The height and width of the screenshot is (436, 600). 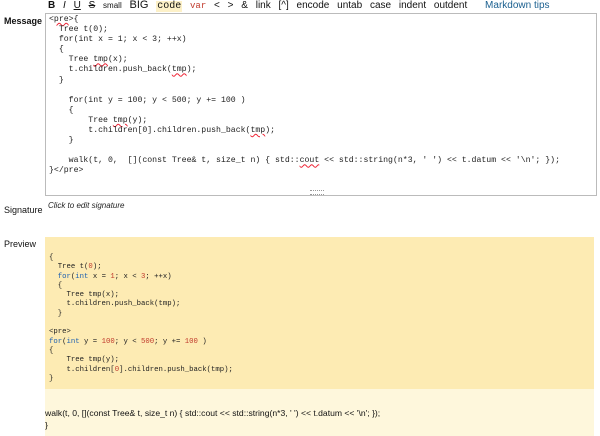 I want to click on untab-button: untab, so click(x=349, y=5).